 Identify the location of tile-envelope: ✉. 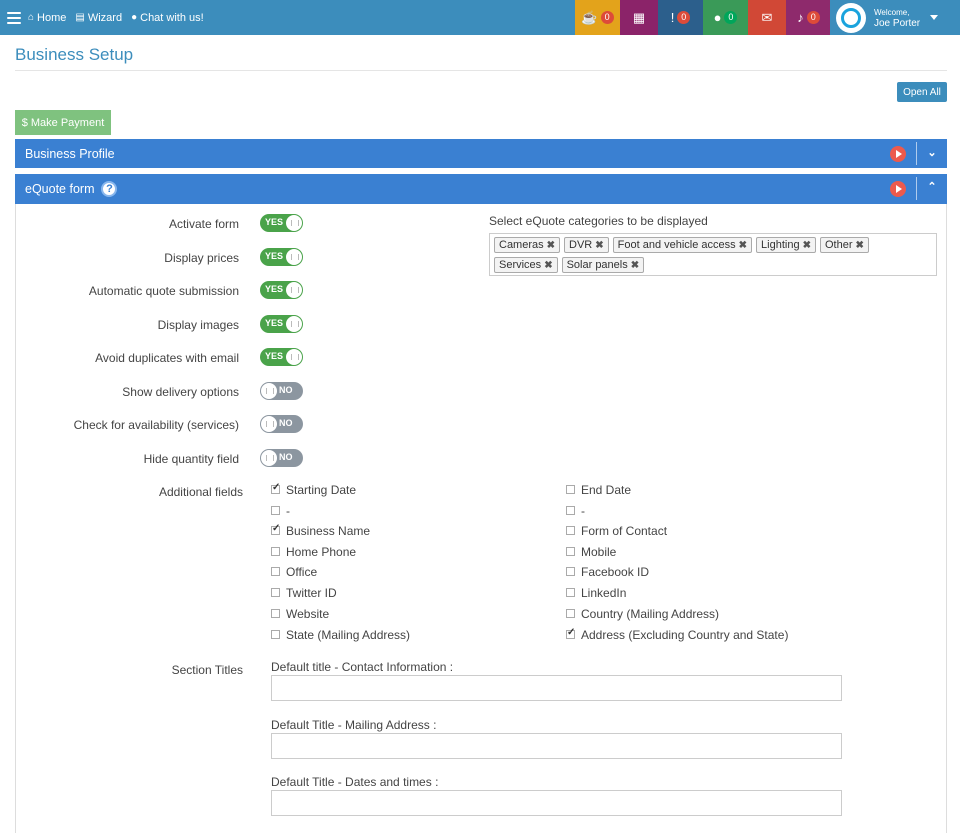
(767, 17).